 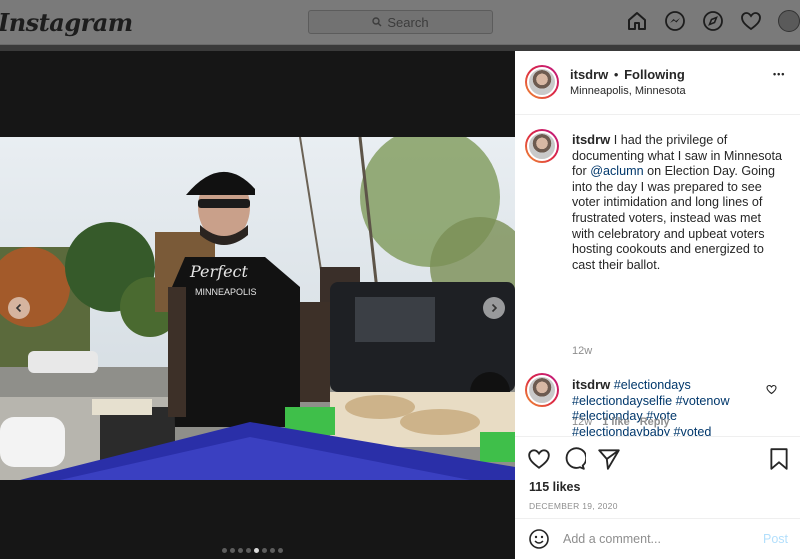 What do you see at coordinates (226, 292) in the screenshot?
I see `svg-text: MINNEAPOLIS` at bounding box center [226, 292].